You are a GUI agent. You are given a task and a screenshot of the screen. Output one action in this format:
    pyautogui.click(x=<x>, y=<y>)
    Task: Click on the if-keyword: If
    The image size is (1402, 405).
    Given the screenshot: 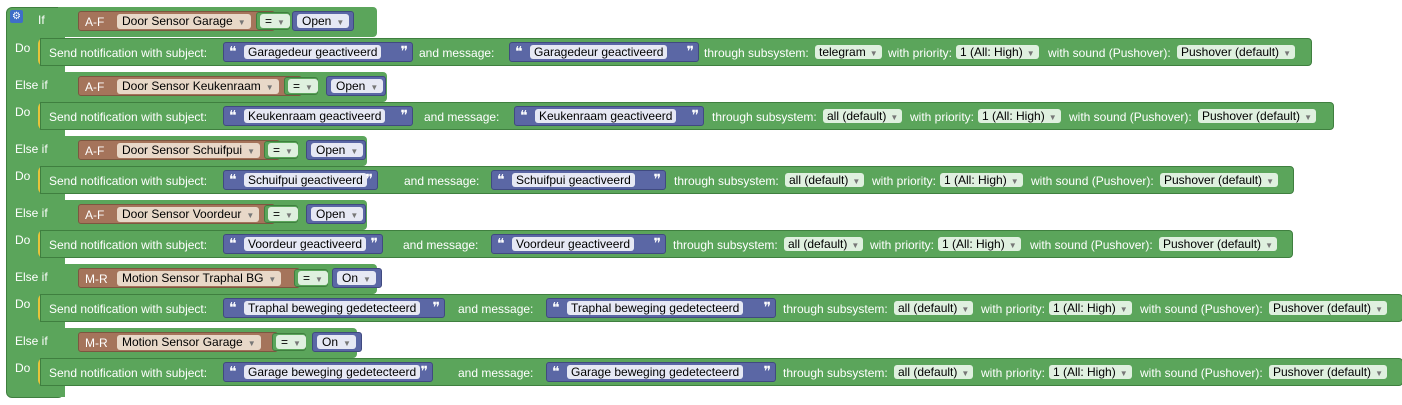 What is the action you would take?
    pyautogui.click(x=41, y=20)
    